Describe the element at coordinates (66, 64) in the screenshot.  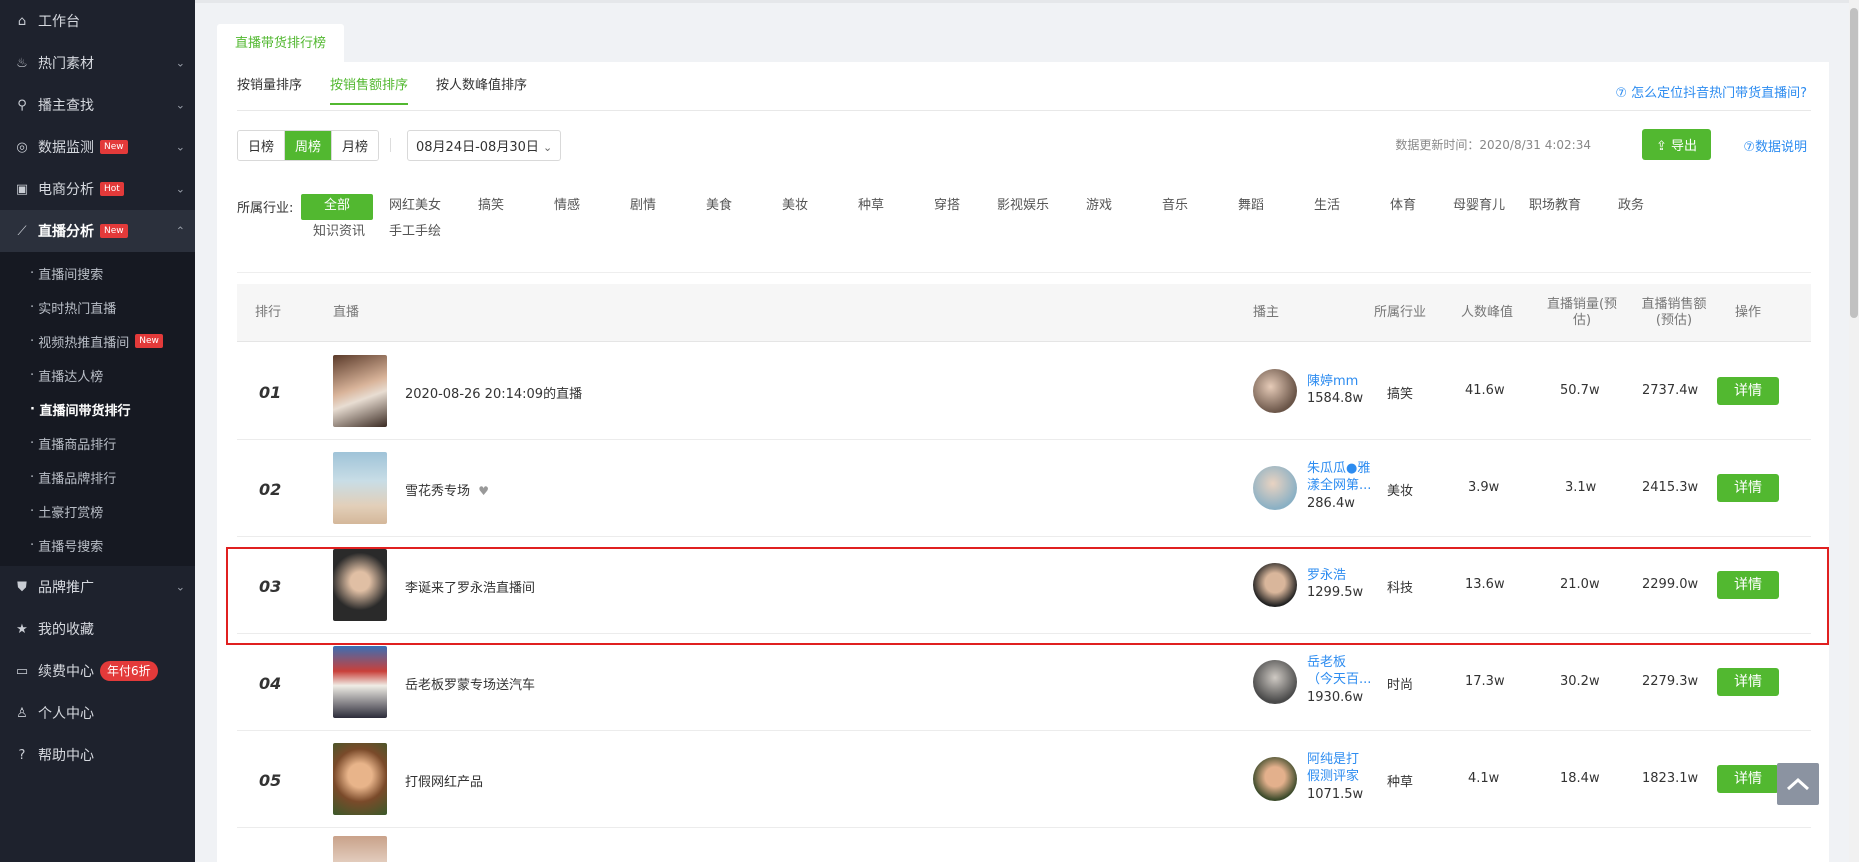
I see `nav-label: 热门素材` at that location.